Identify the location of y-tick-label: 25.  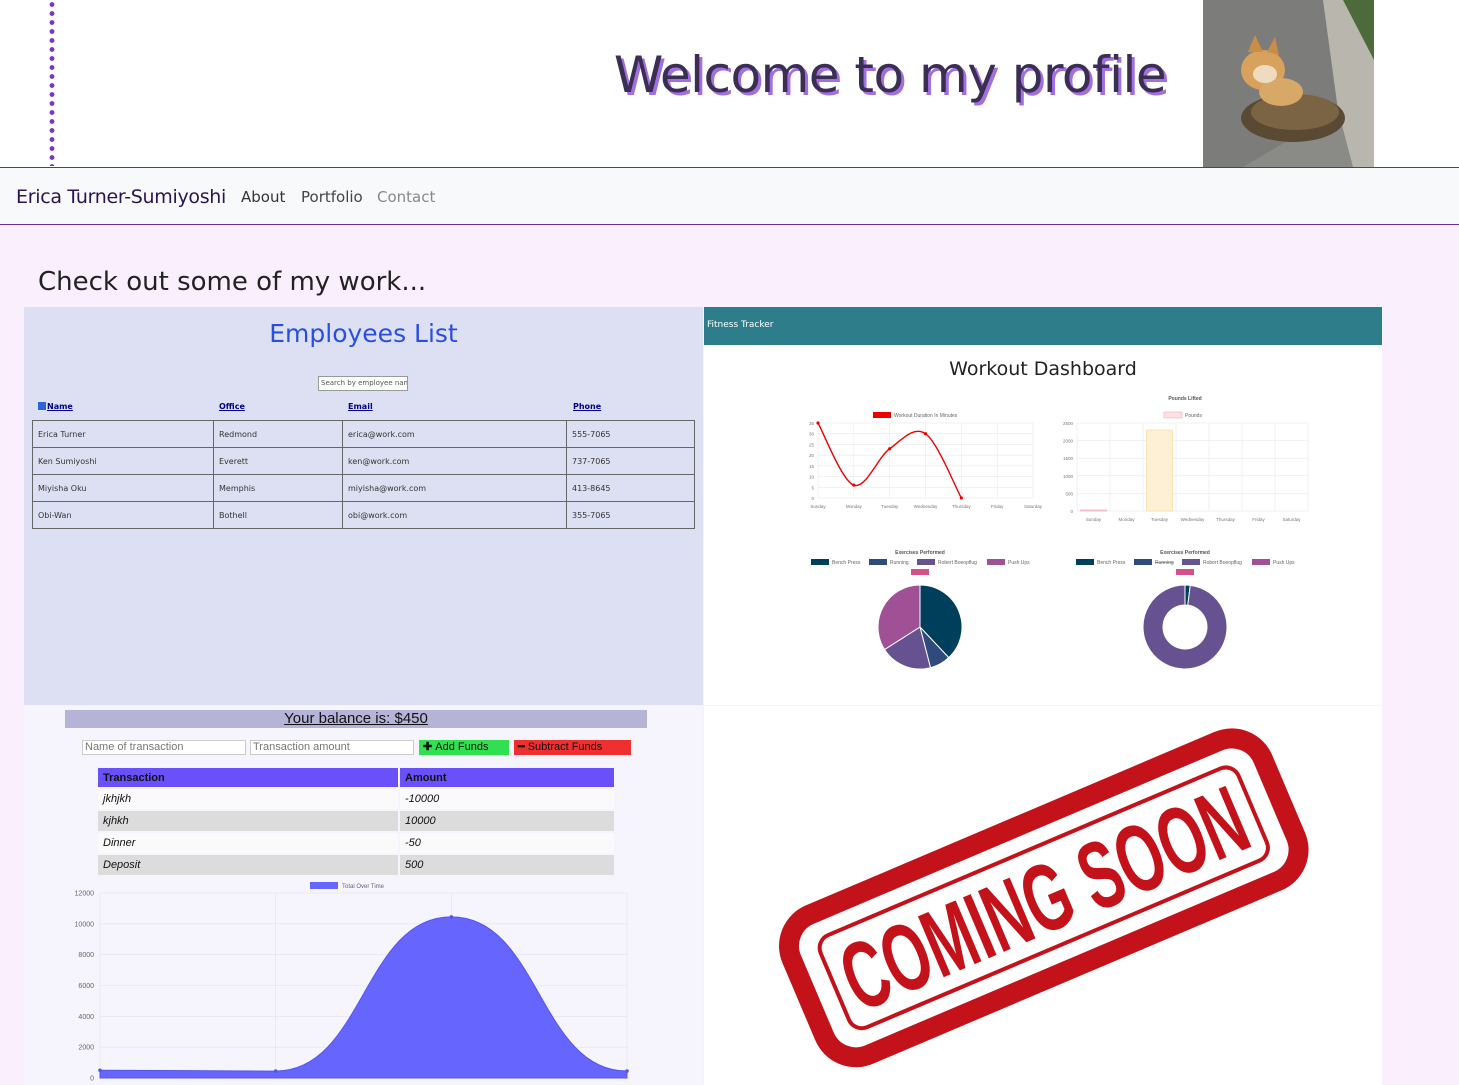
(812, 444).